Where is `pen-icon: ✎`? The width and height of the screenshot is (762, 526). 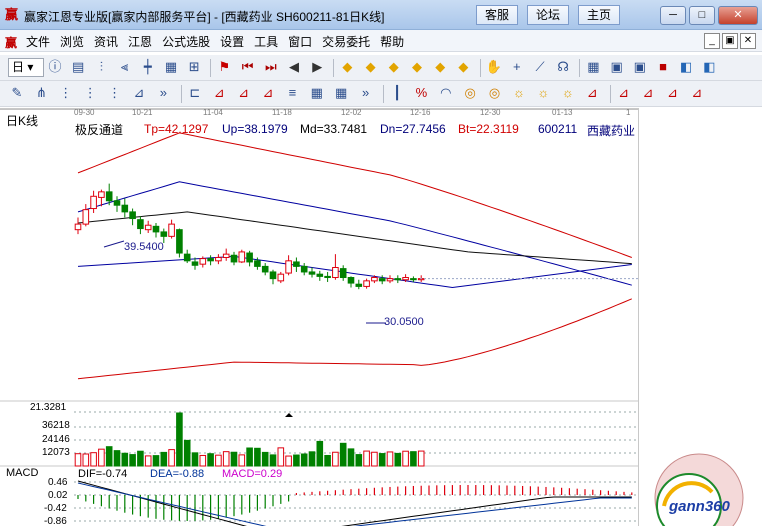 pen-icon: ✎ is located at coordinates (17, 93).